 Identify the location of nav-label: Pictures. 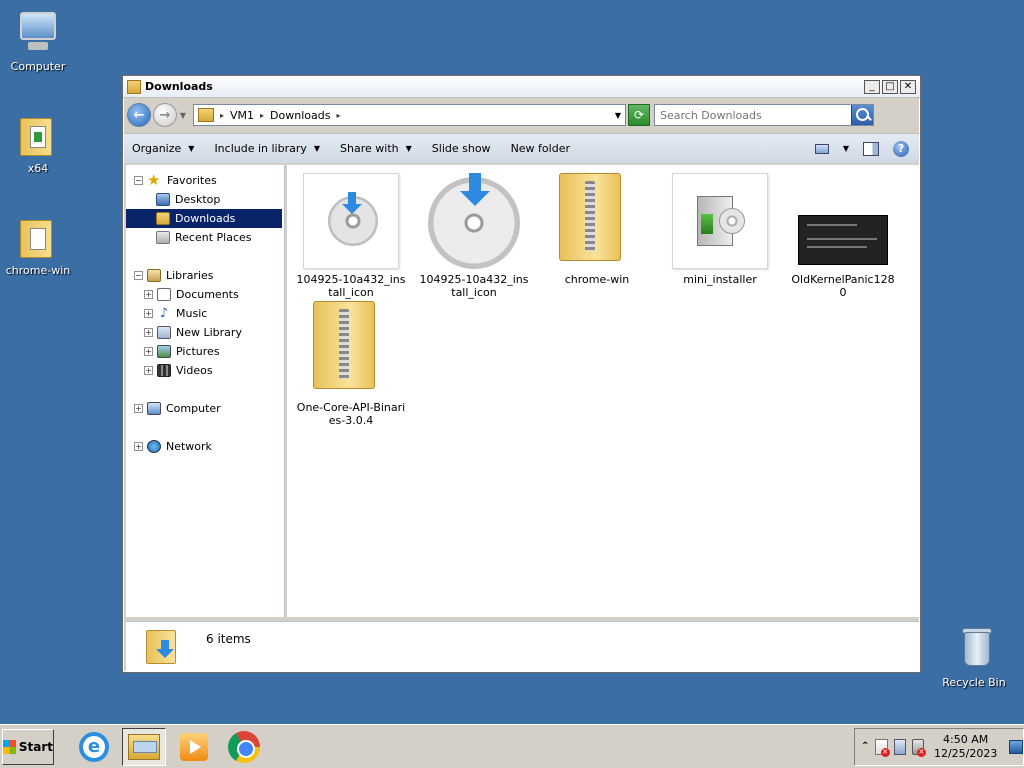
(198, 351).